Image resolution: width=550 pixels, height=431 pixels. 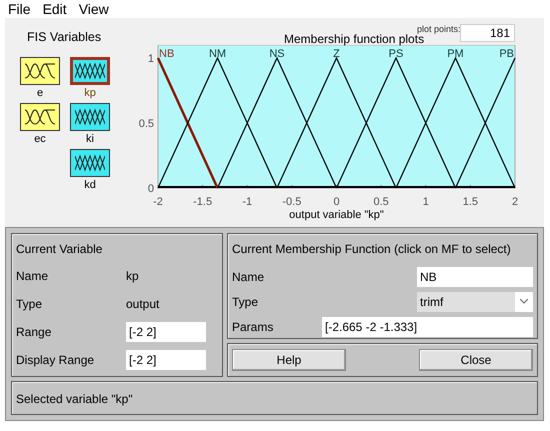 I want to click on variable-label: e, so click(x=40, y=93).